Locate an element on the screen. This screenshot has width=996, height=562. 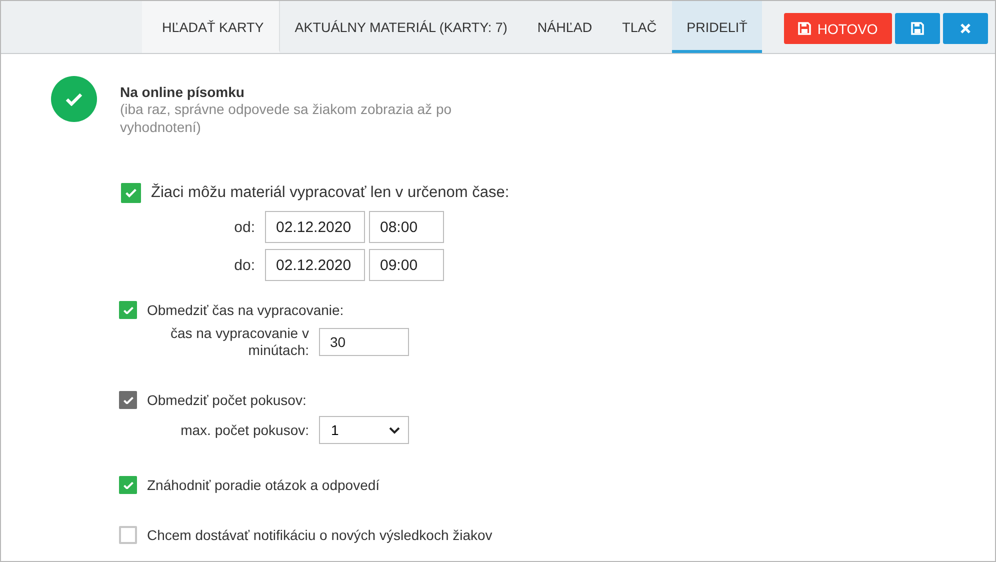
close-icon is located at coordinates (965, 28).